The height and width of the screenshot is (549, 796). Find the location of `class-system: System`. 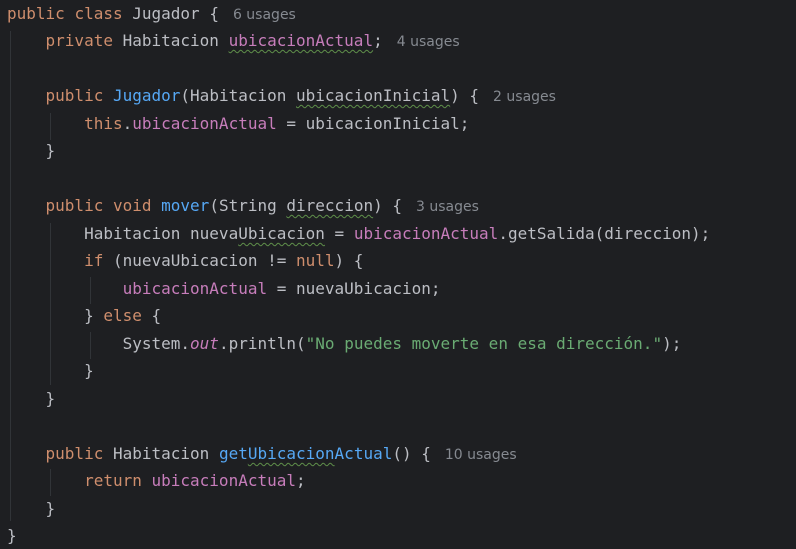

class-system: System is located at coordinates (152, 343).